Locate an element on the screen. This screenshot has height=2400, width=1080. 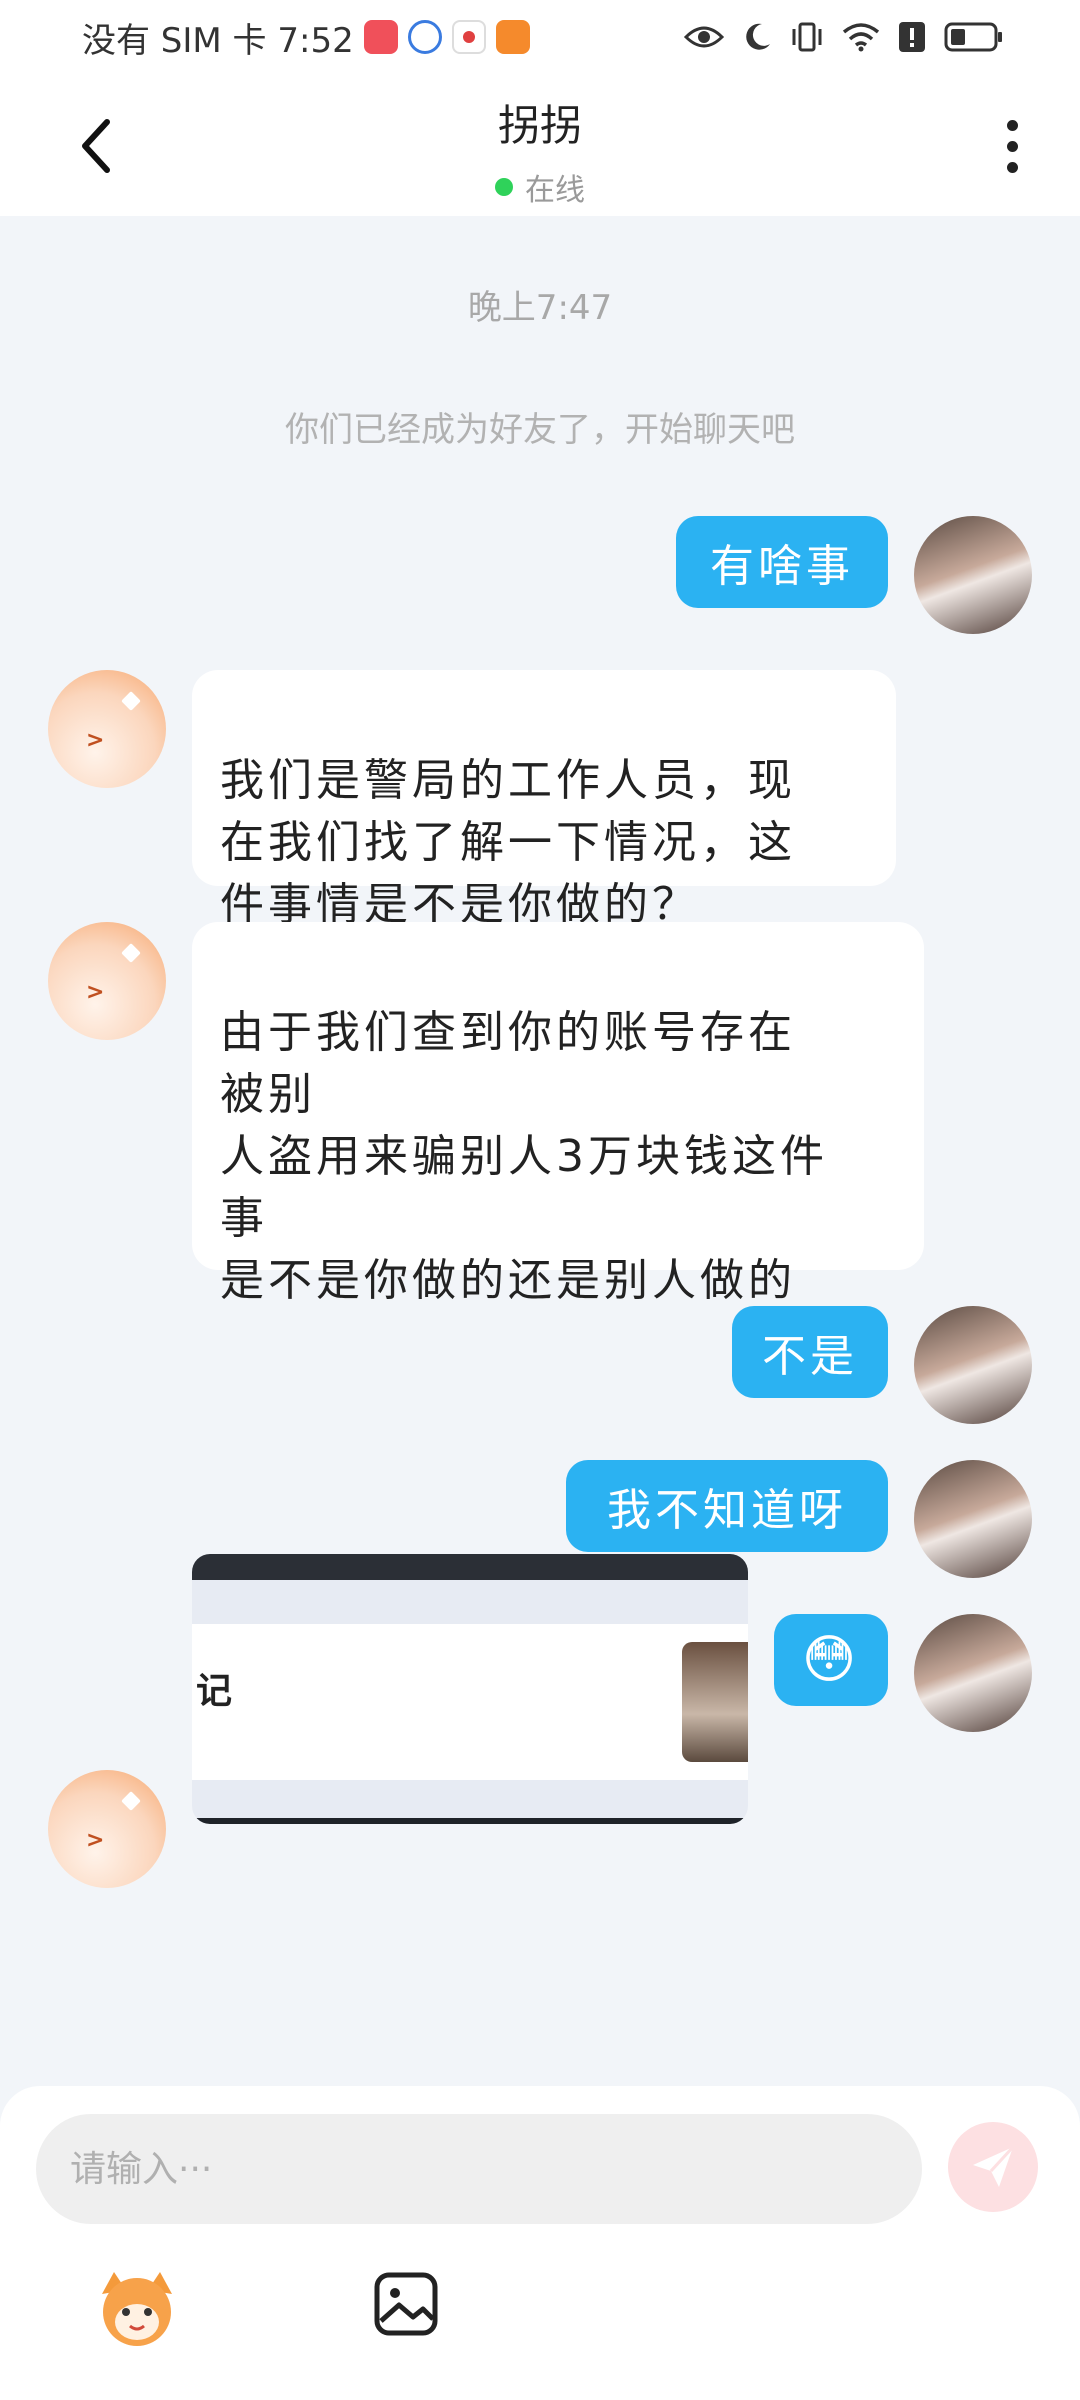
input-area is located at coordinates (540, 2243).